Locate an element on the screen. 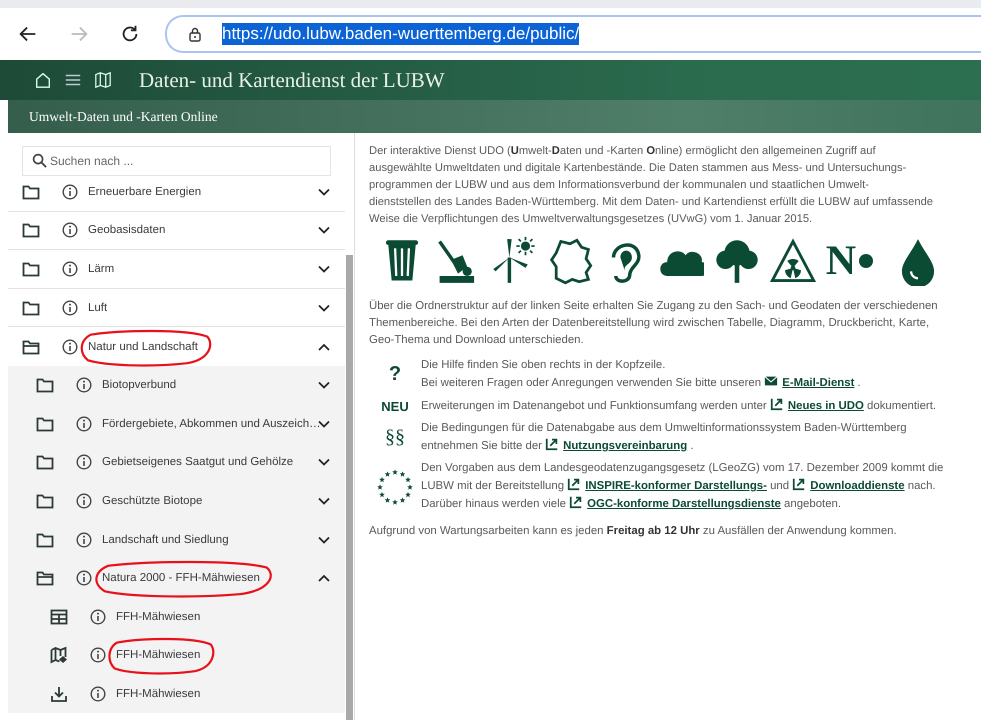  page-title: Daten- und Kartendienst der LUBW is located at coordinates (292, 80).